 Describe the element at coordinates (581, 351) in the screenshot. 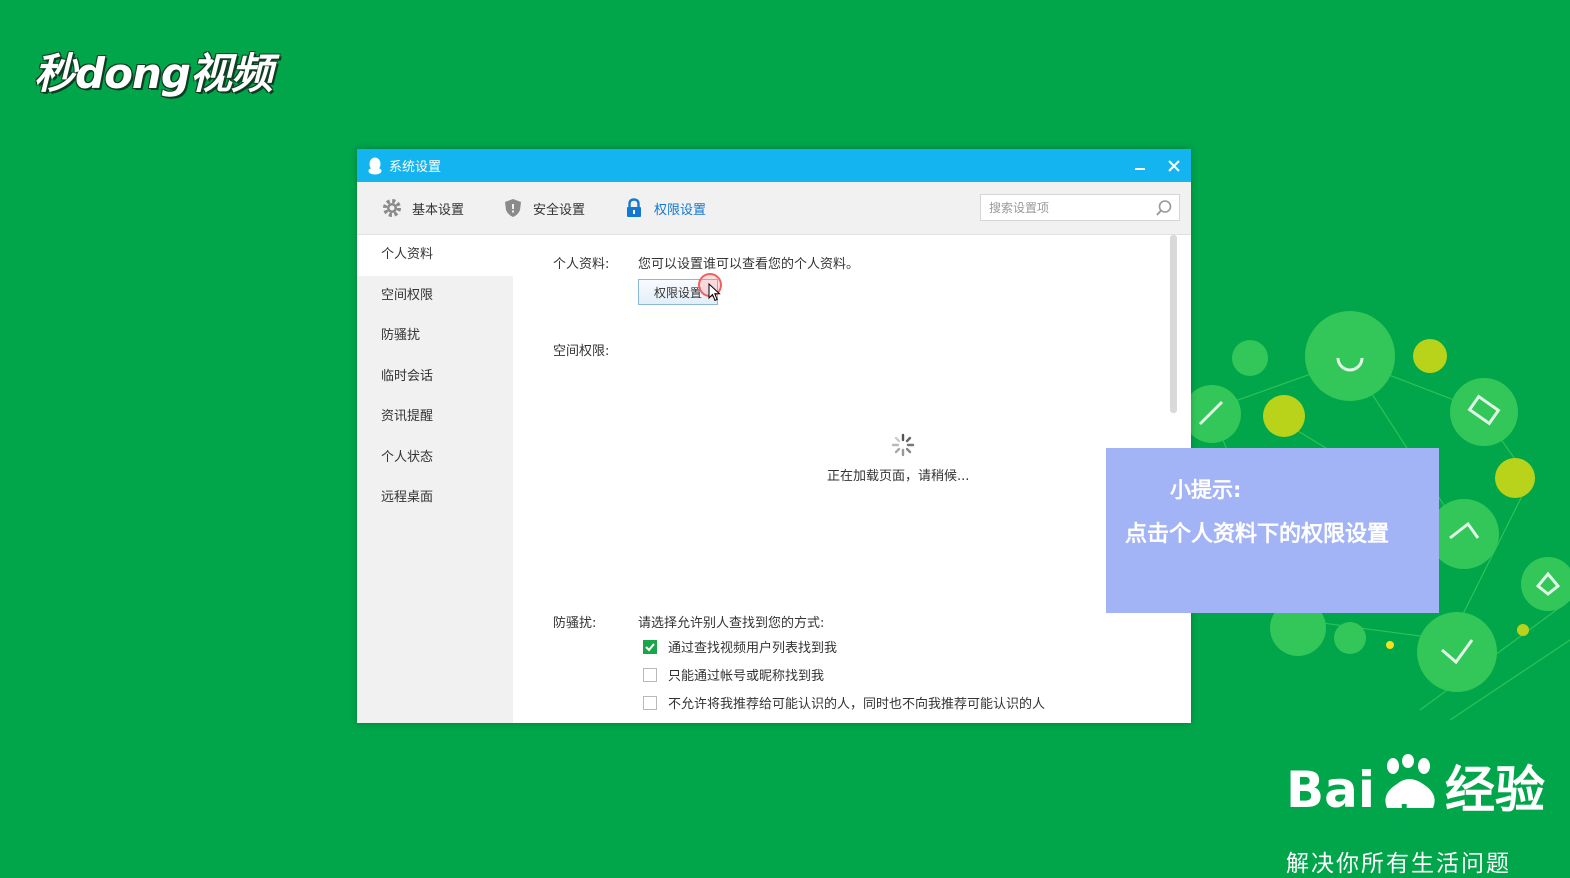

I see `space-section-label: 空间权限:` at that location.